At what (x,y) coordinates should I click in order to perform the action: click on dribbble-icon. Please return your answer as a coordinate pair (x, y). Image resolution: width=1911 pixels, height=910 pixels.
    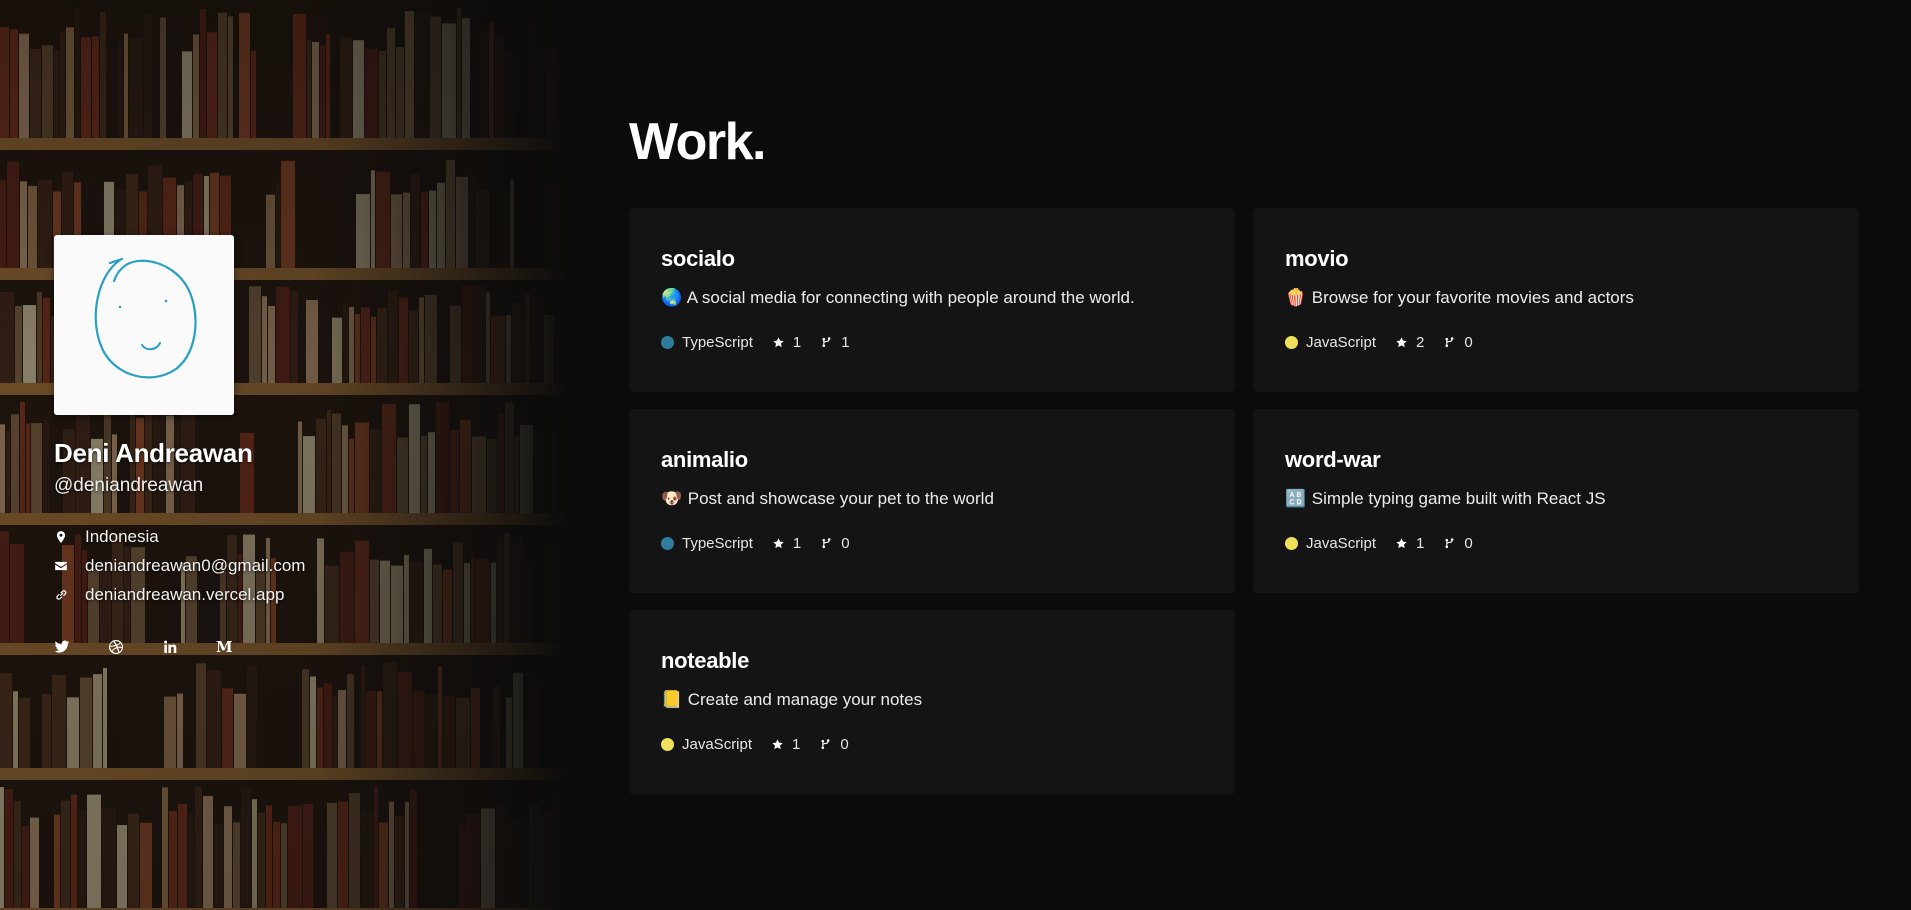
    Looking at the image, I should click on (116, 647).